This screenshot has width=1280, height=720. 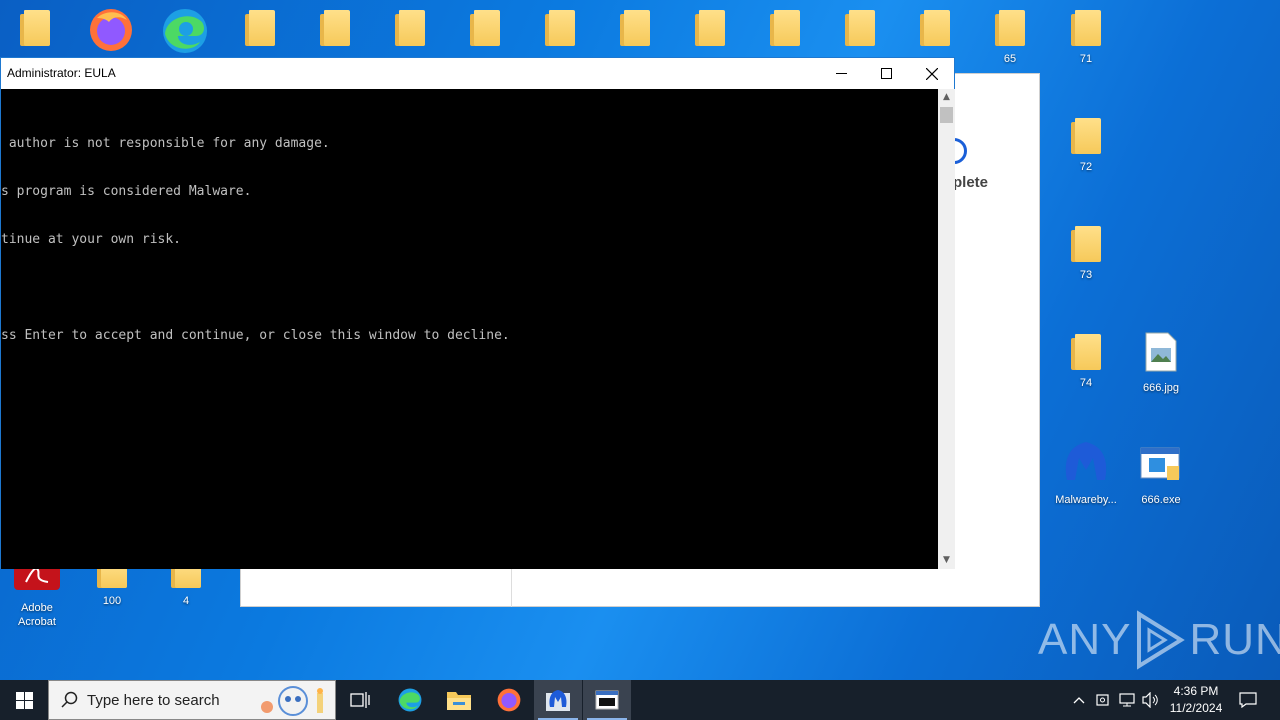 I want to click on network-button, so click(x=1127, y=700).